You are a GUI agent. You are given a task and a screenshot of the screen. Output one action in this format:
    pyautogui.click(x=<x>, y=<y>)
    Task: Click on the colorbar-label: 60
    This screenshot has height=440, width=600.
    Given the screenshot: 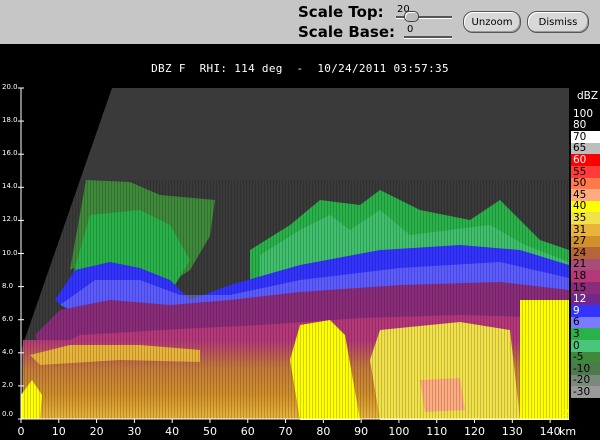 What is the action you would take?
    pyautogui.click(x=580, y=159)
    